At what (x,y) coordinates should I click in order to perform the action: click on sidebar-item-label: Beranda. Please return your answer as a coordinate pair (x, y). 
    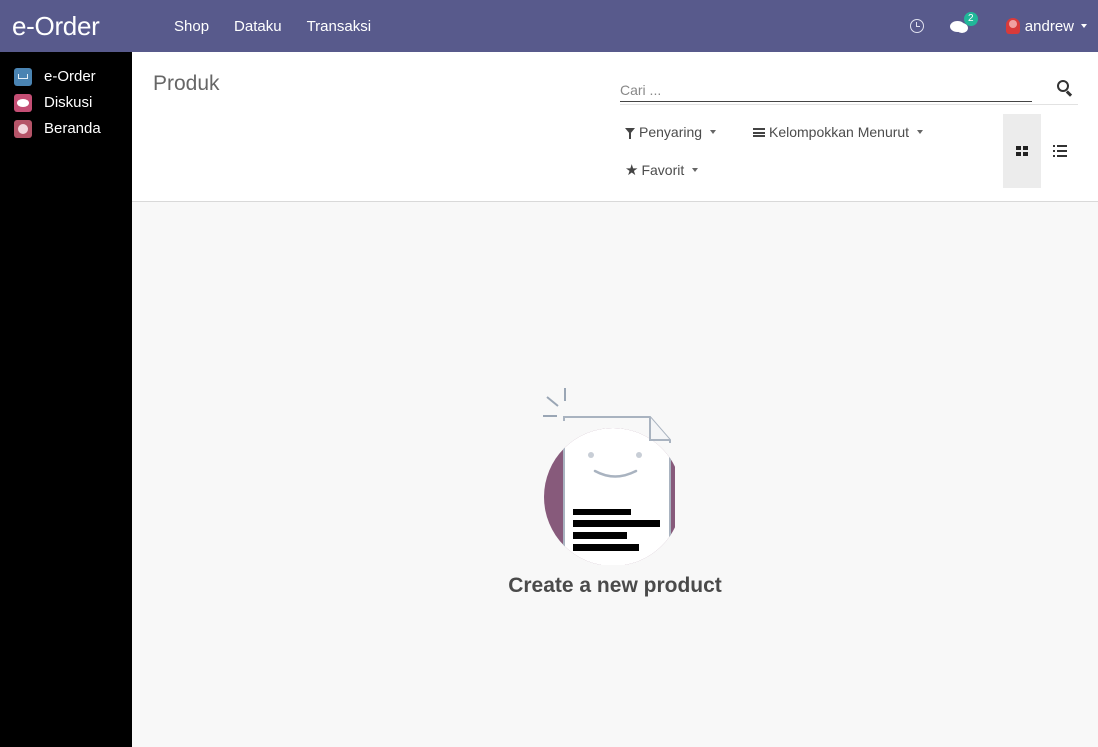
    Looking at the image, I should click on (72, 128).